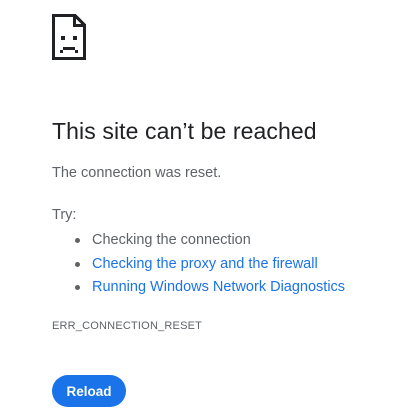 Image resolution: width=403 pixels, height=419 pixels. Describe the element at coordinates (171, 240) in the screenshot. I see `suggestion-label: Checking the connection` at that location.